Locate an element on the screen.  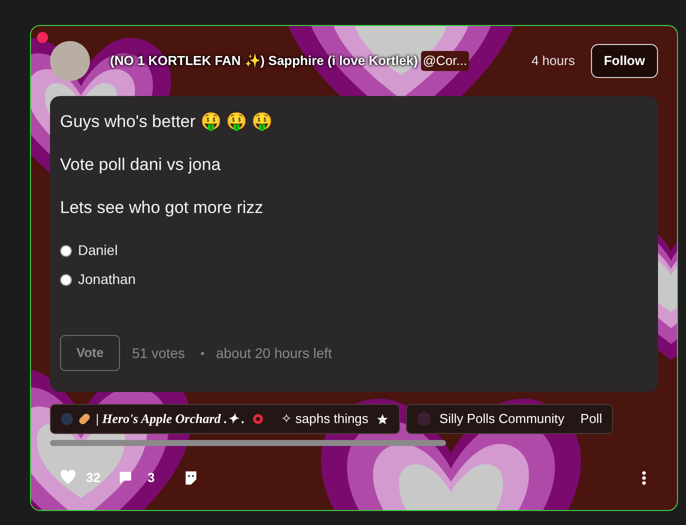
tag-label: Poll is located at coordinates (591, 419).